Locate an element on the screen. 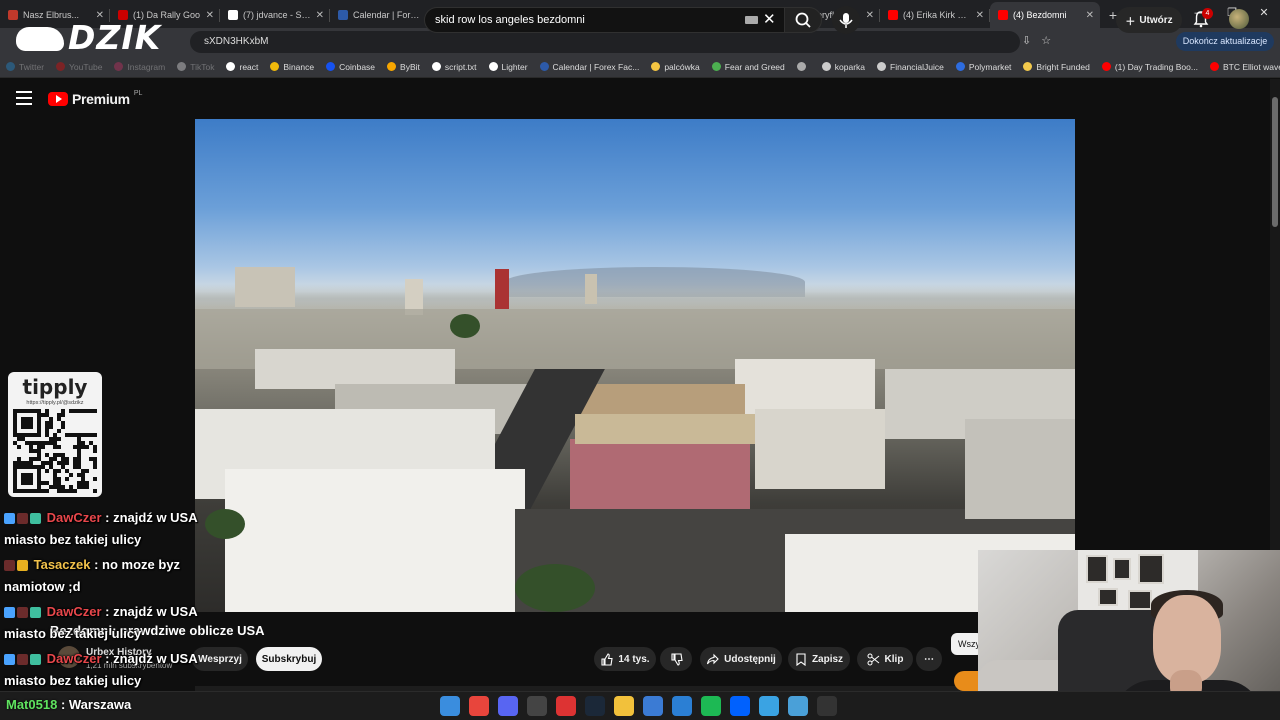 The width and height of the screenshot is (1280, 720). search-input: skid row los angeles bezdomni is located at coordinates (604, 20).